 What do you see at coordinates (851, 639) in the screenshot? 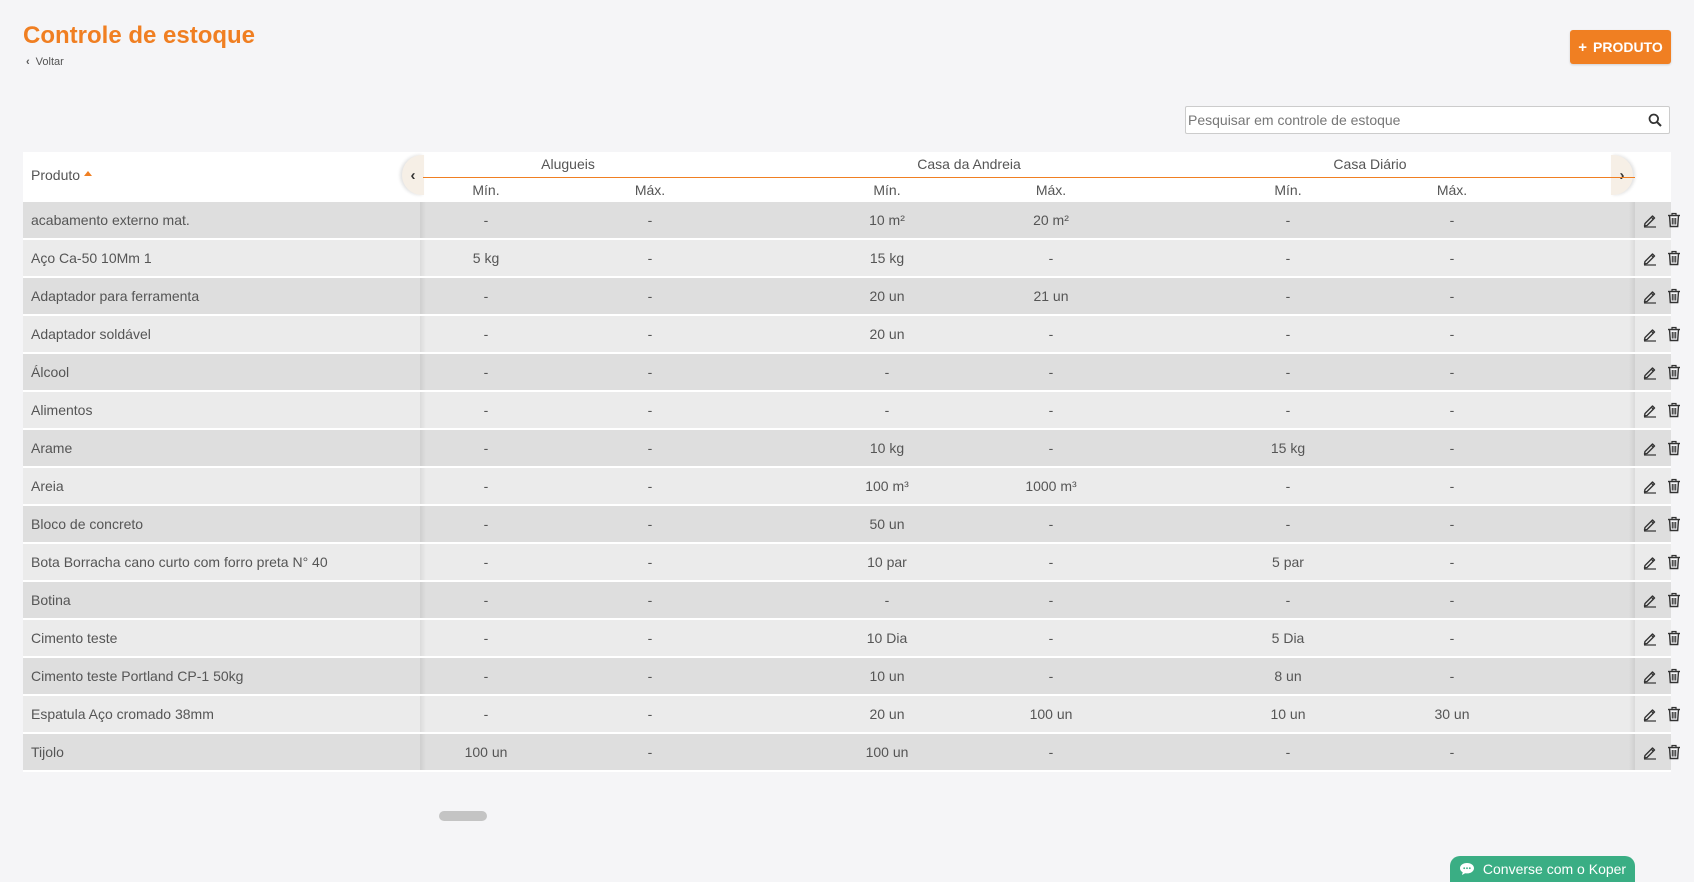
I see `table-row: Cimento teste - - 10 Dia - 5 Dia -` at bounding box center [851, 639].